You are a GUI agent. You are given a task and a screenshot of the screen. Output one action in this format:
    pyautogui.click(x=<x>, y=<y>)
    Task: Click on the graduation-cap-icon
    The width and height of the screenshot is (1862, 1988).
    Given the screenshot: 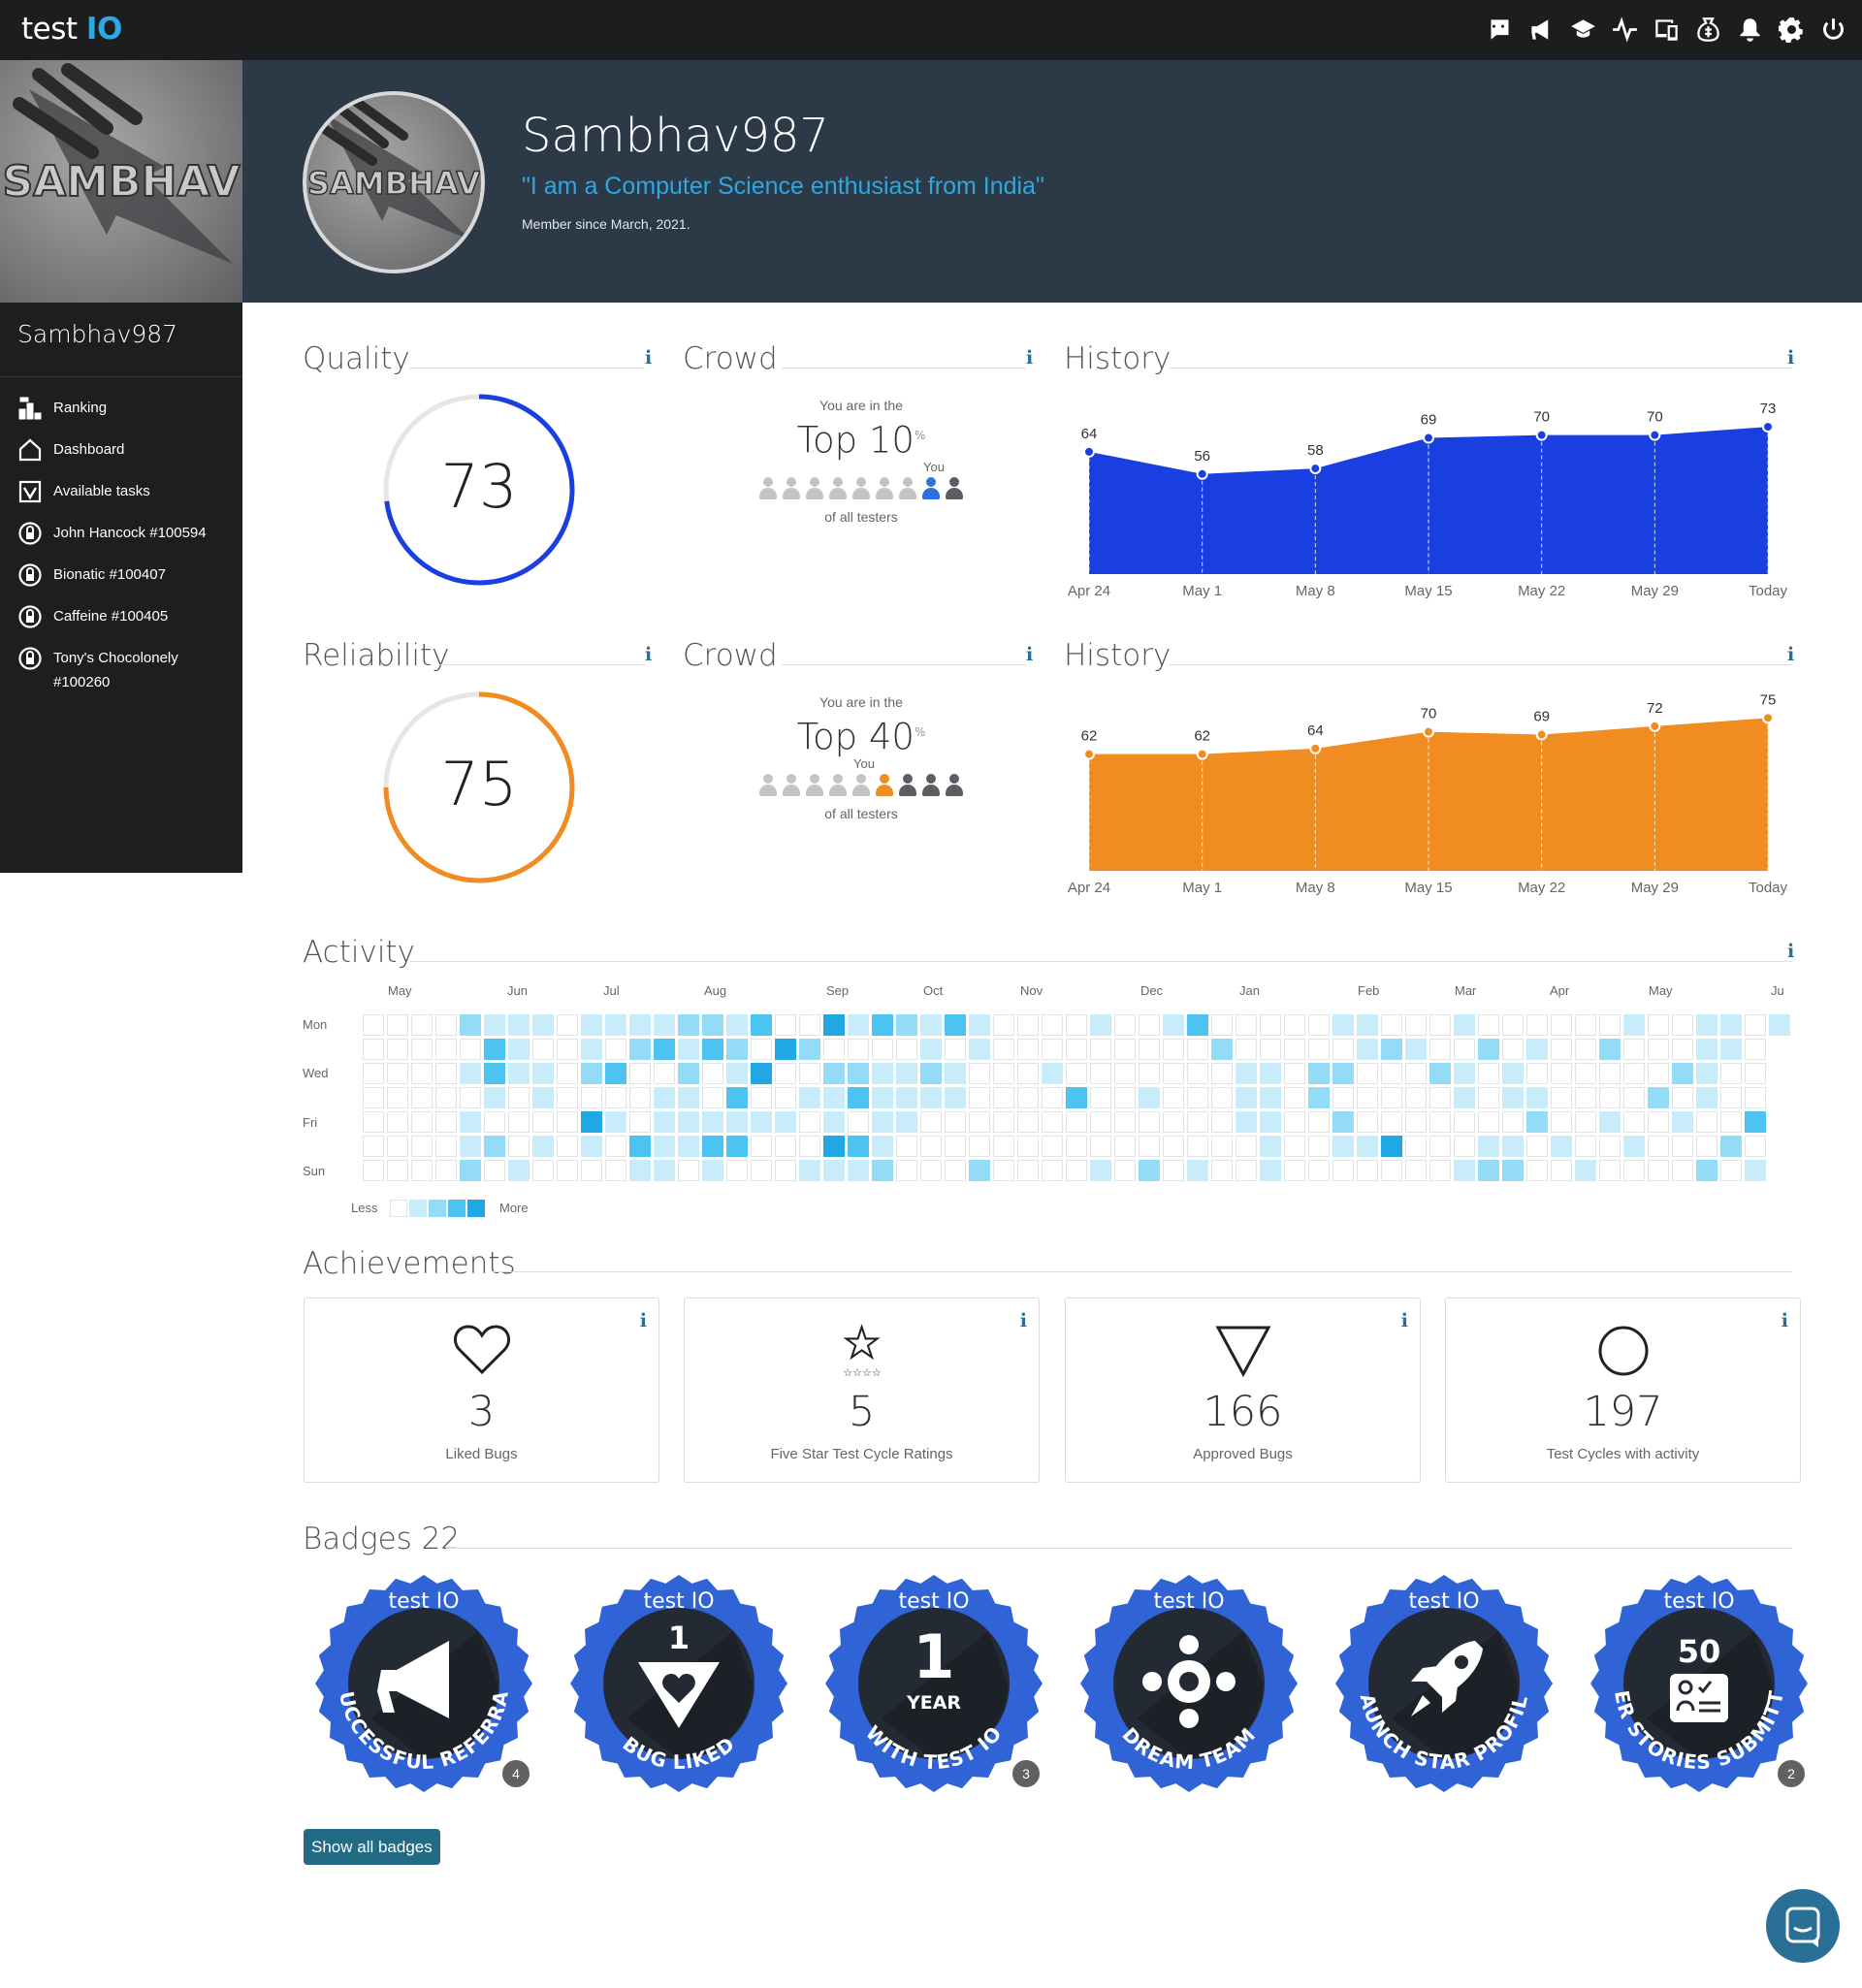 What is the action you would take?
    pyautogui.click(x=1583, y=29)
    